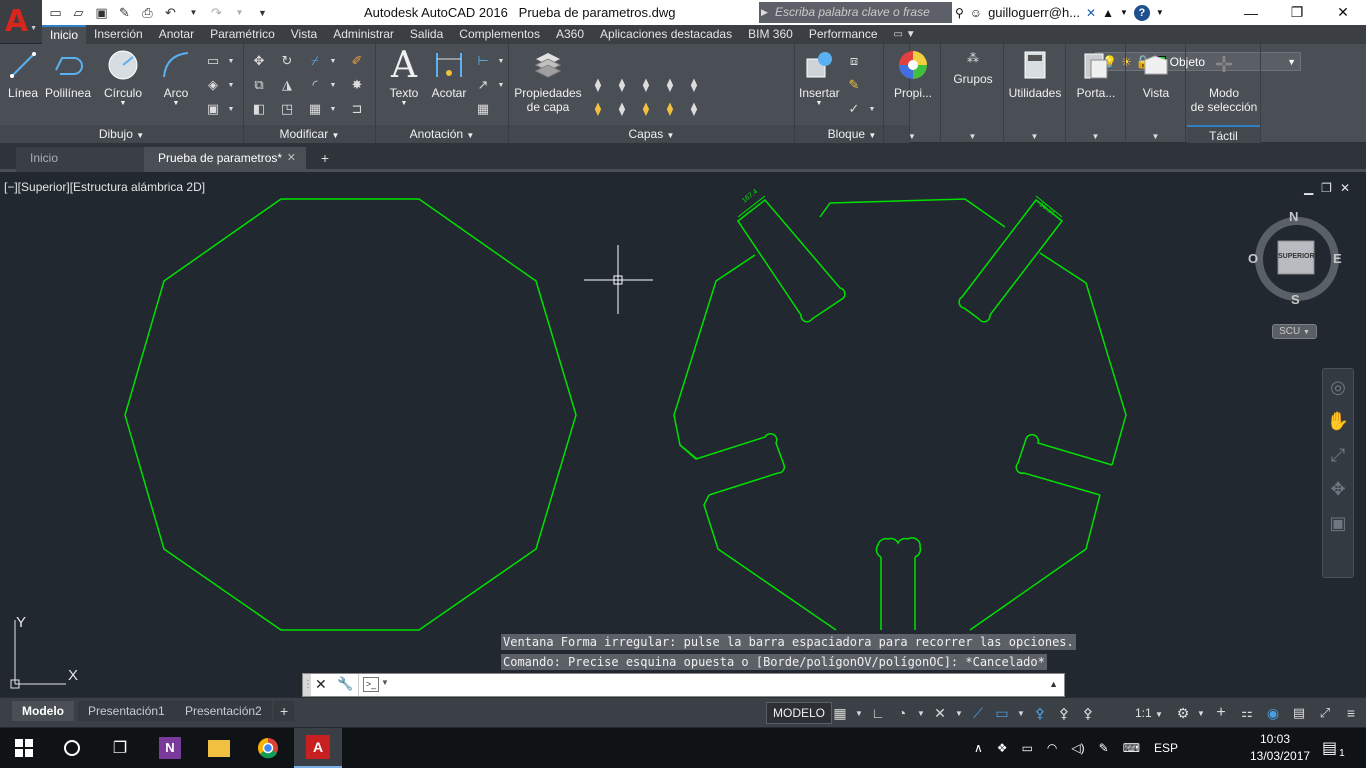 The image size is (1366, 768). I want to click on leader-icon: ↗, so click(483, 85).